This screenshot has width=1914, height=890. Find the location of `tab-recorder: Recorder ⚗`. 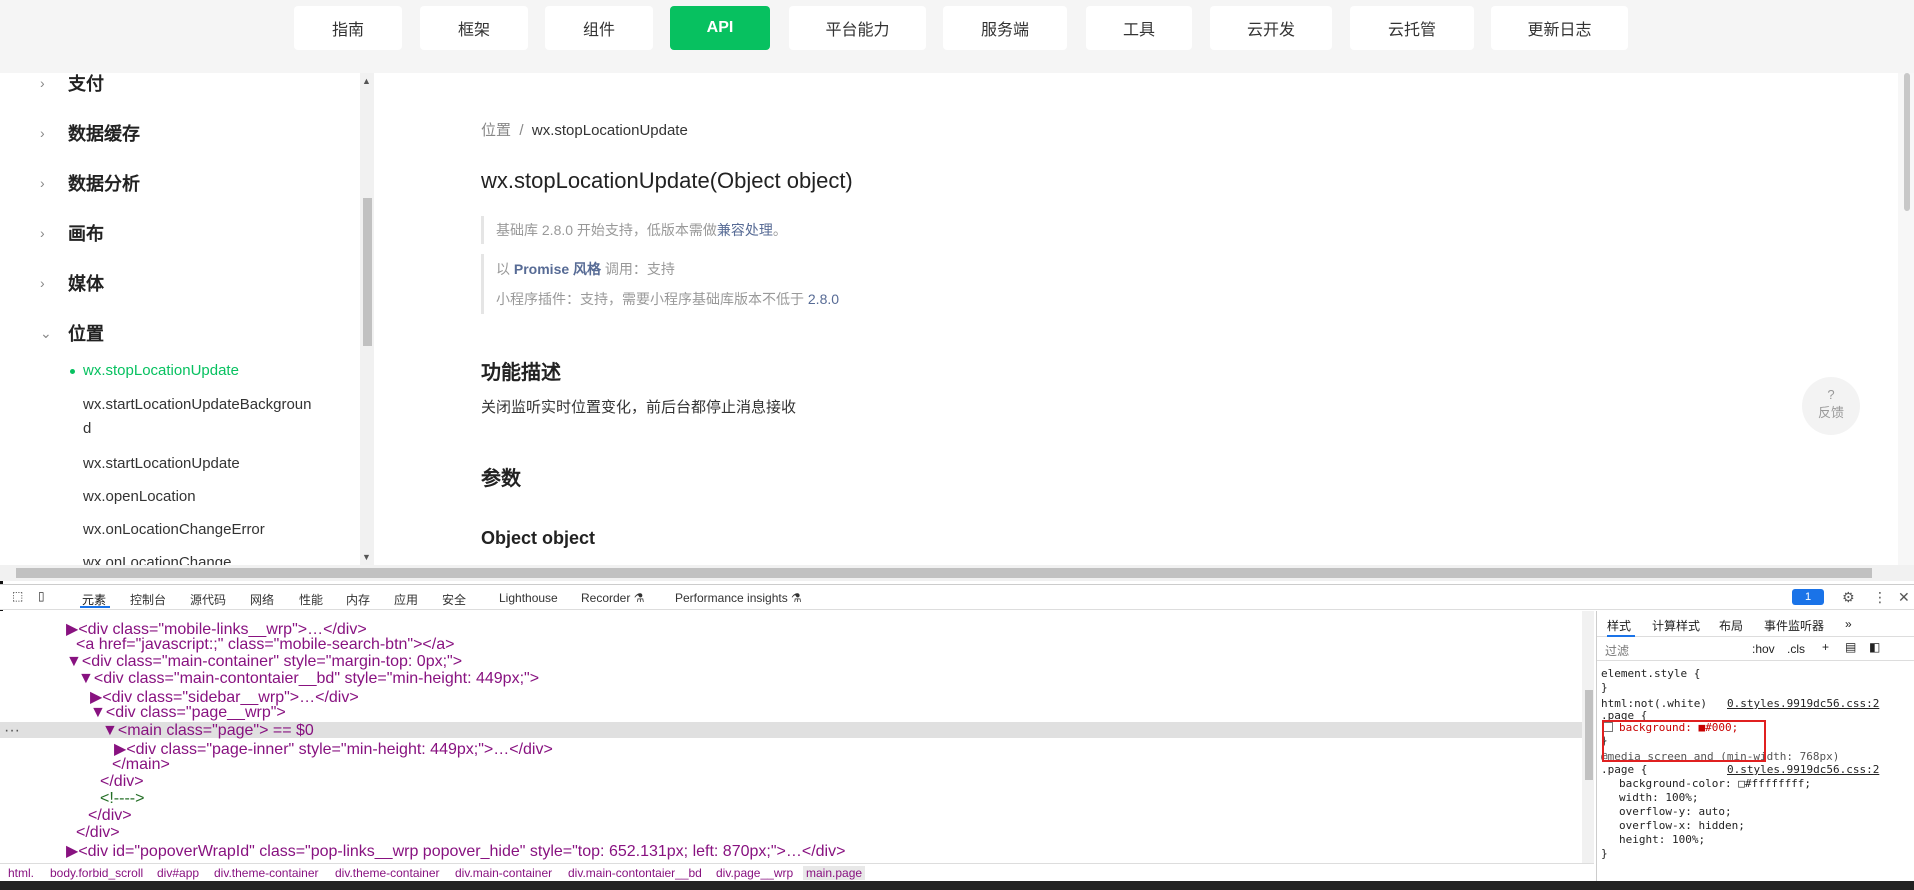

tab-recorder: Recorder ⚗ is located at coordinates (612, 598).